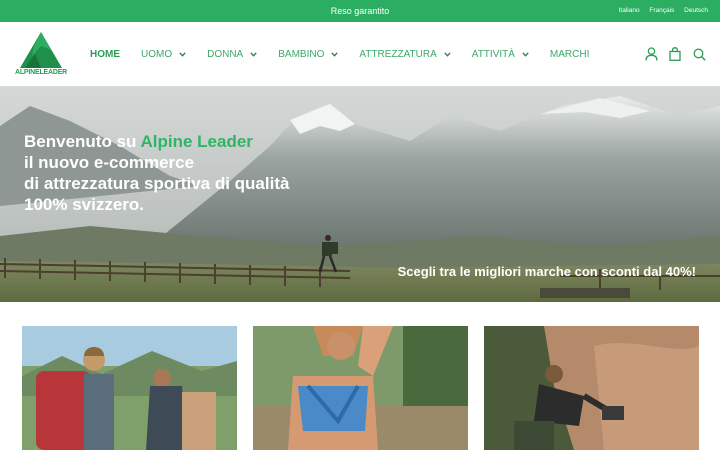 This screenshot has width=720, height=450. I want to click on climber-image, so click(591, 388).